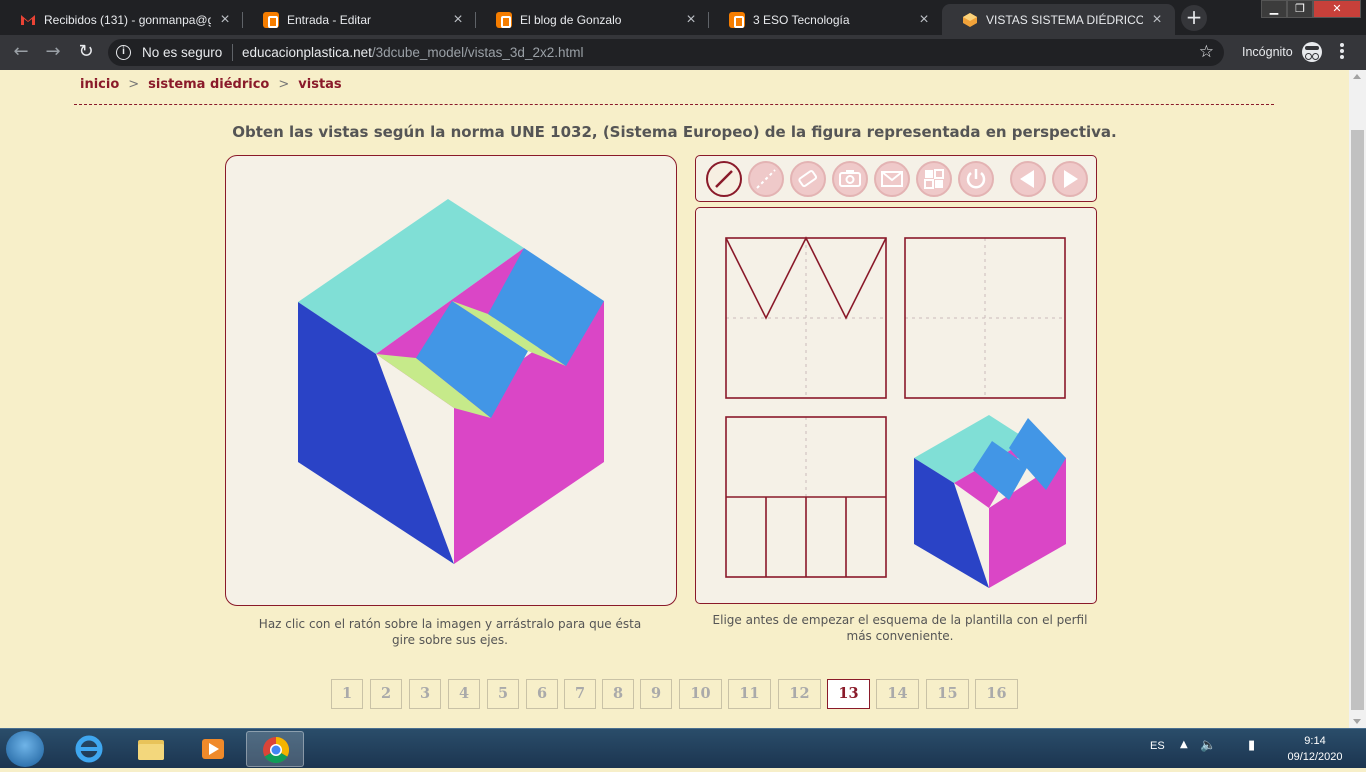  I want to click on page-3-button: 3, so click(425, 694).